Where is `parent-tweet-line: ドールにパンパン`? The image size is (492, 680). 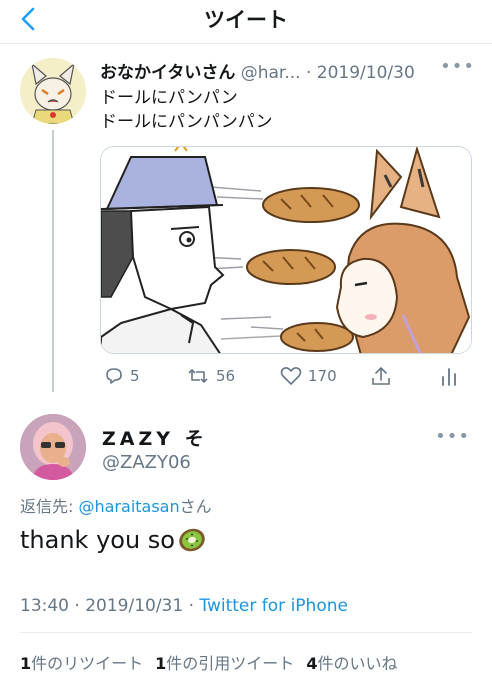 parent-tweet-line: ドールにパンパン is located at coordinates (169, 98).